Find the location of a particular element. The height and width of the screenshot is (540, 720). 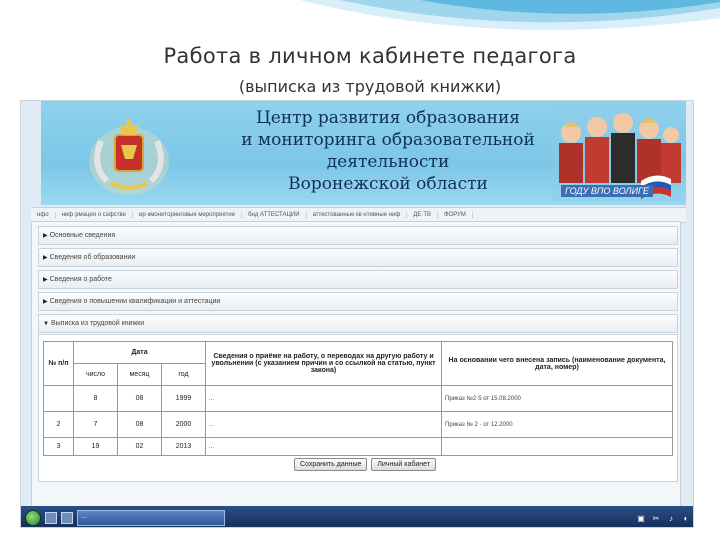

section-label: Основные сведения is located at coordinates (82, 235).